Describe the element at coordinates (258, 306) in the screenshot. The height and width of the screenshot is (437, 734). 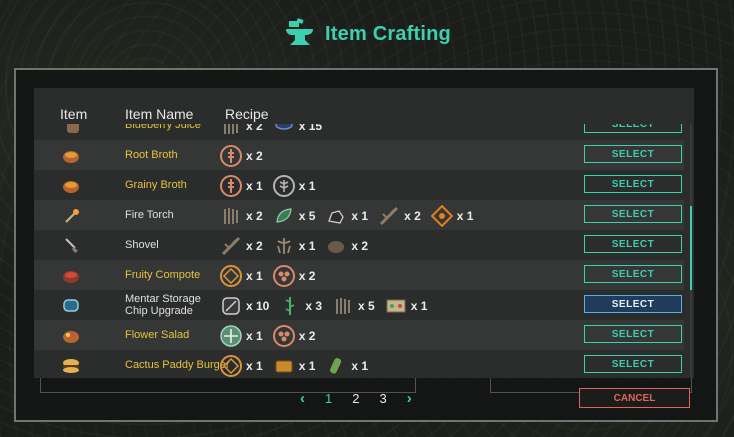
I see `ingredient-quantity: x 10` at that location.